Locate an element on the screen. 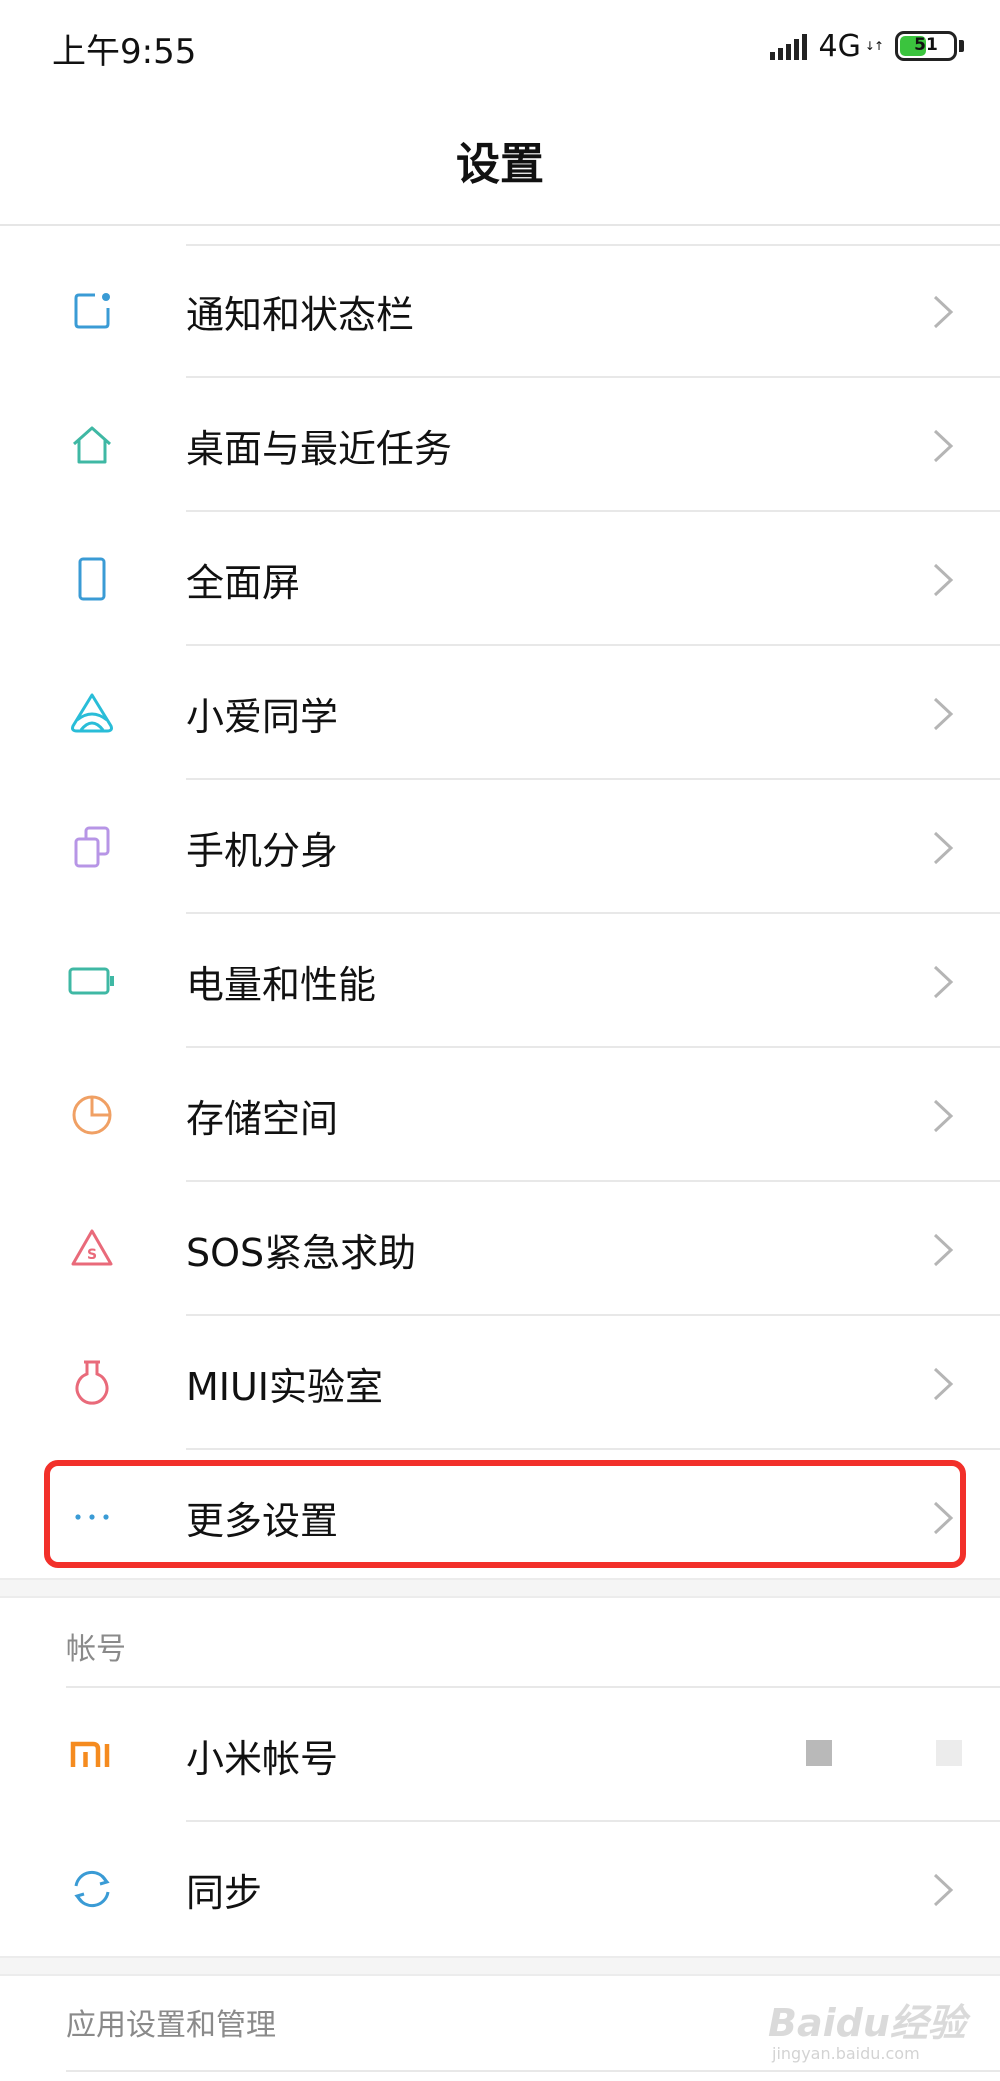 The height and width of the screenshot is (2081, 1000). settings-item-label: 同步 is located at coordinates (224, 1893).